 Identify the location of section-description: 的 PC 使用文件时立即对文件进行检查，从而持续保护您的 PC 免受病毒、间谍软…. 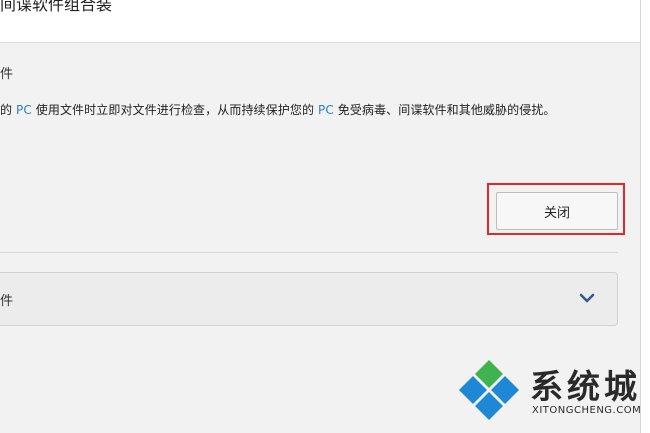
(278, 109).